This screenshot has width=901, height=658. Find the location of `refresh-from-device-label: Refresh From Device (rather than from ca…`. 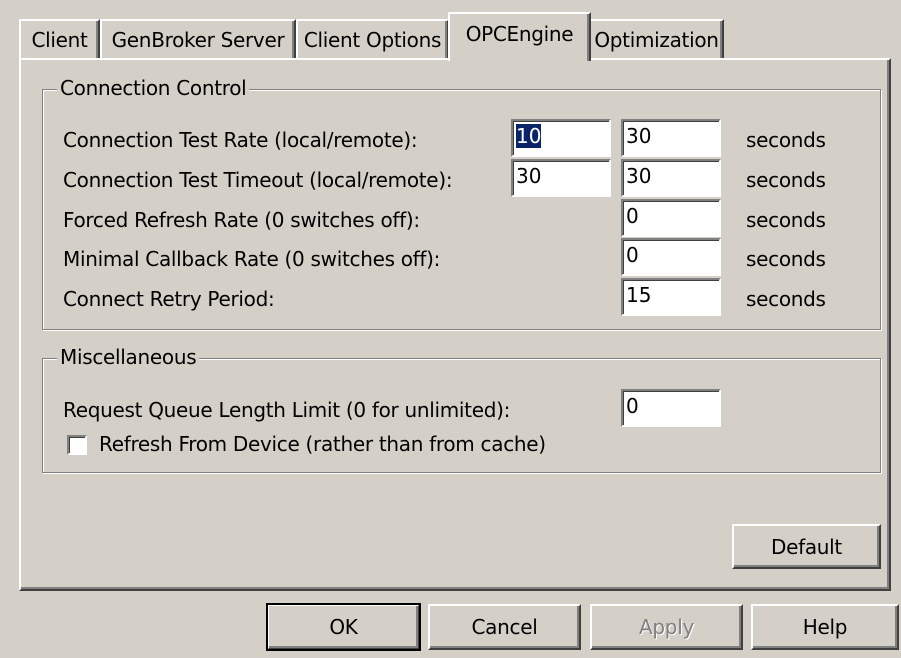

refresh-from-device-label: Refresh From Device (rather than from ca… is located at coordinates (322, 444).